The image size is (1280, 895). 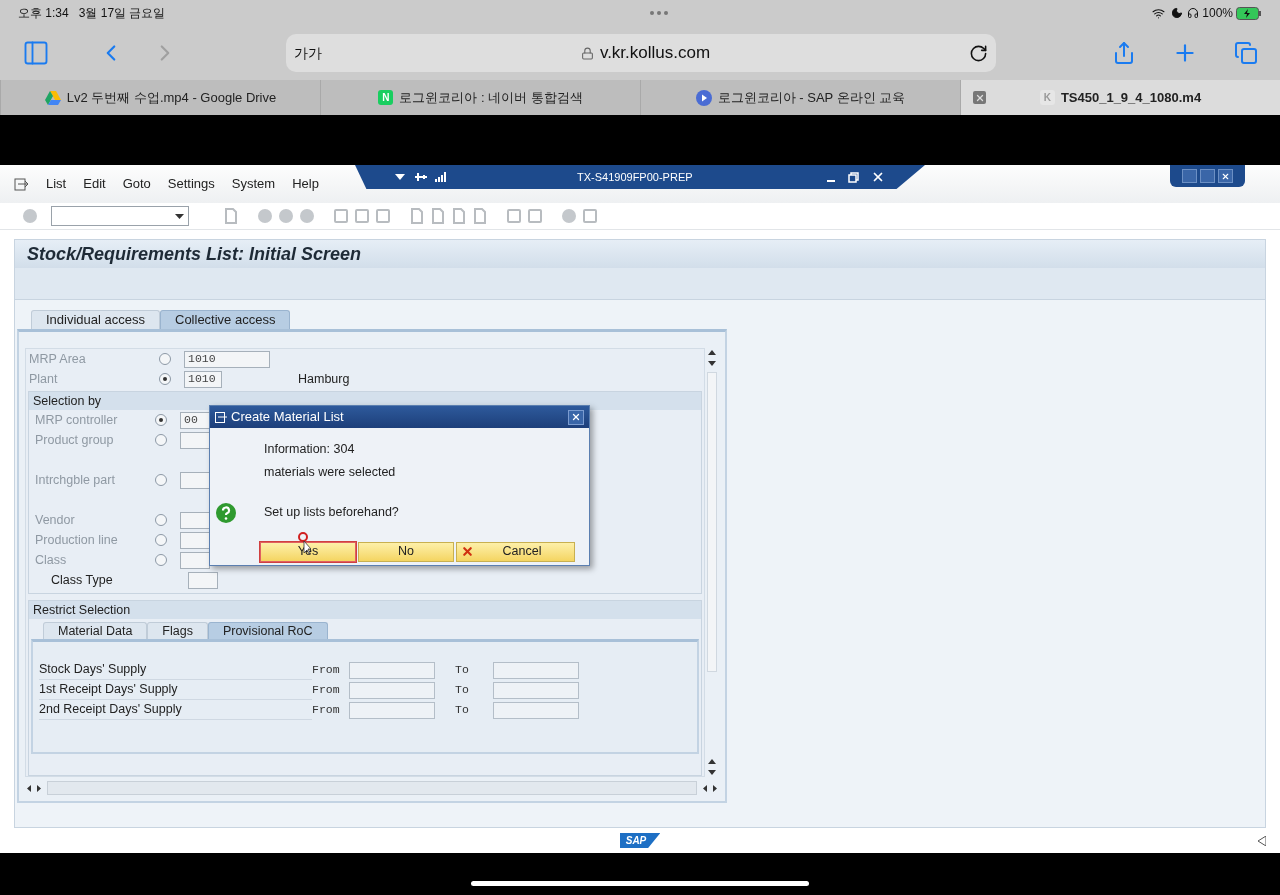 What do you see at coordinates (590, 216) in the screenshot?
I see `monitor-icon` at bounding box center [590, 216].